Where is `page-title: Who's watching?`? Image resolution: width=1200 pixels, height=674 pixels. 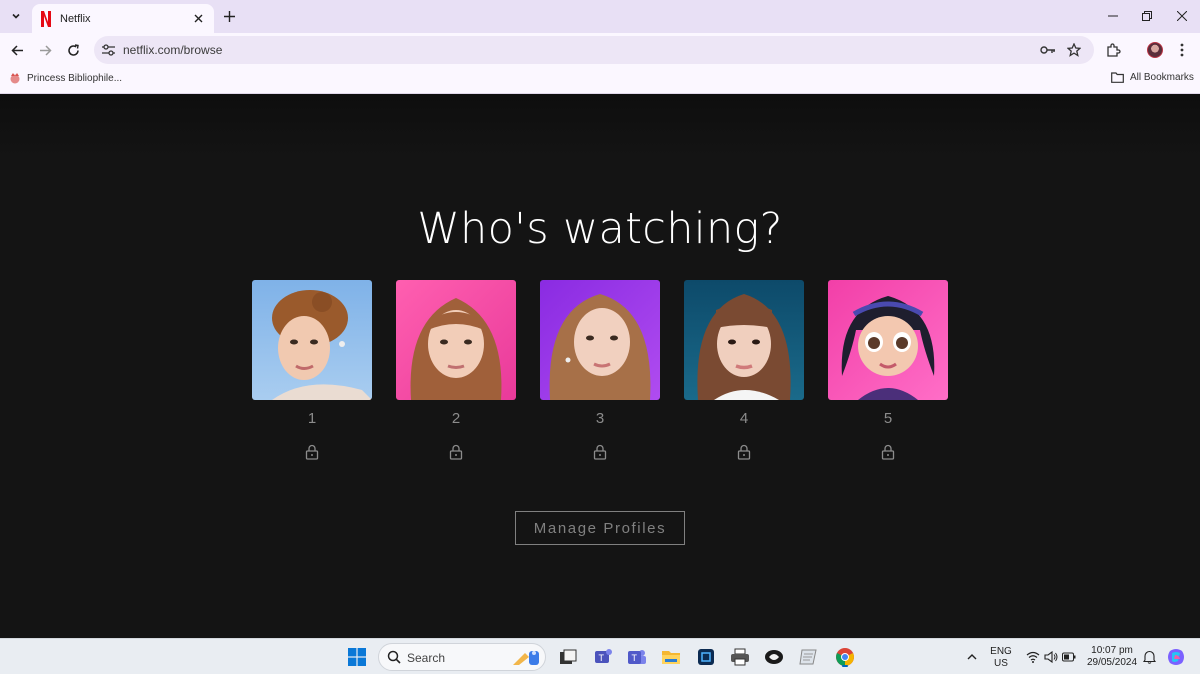
page-title: Who's watching? is located at coordinates (600, 229).